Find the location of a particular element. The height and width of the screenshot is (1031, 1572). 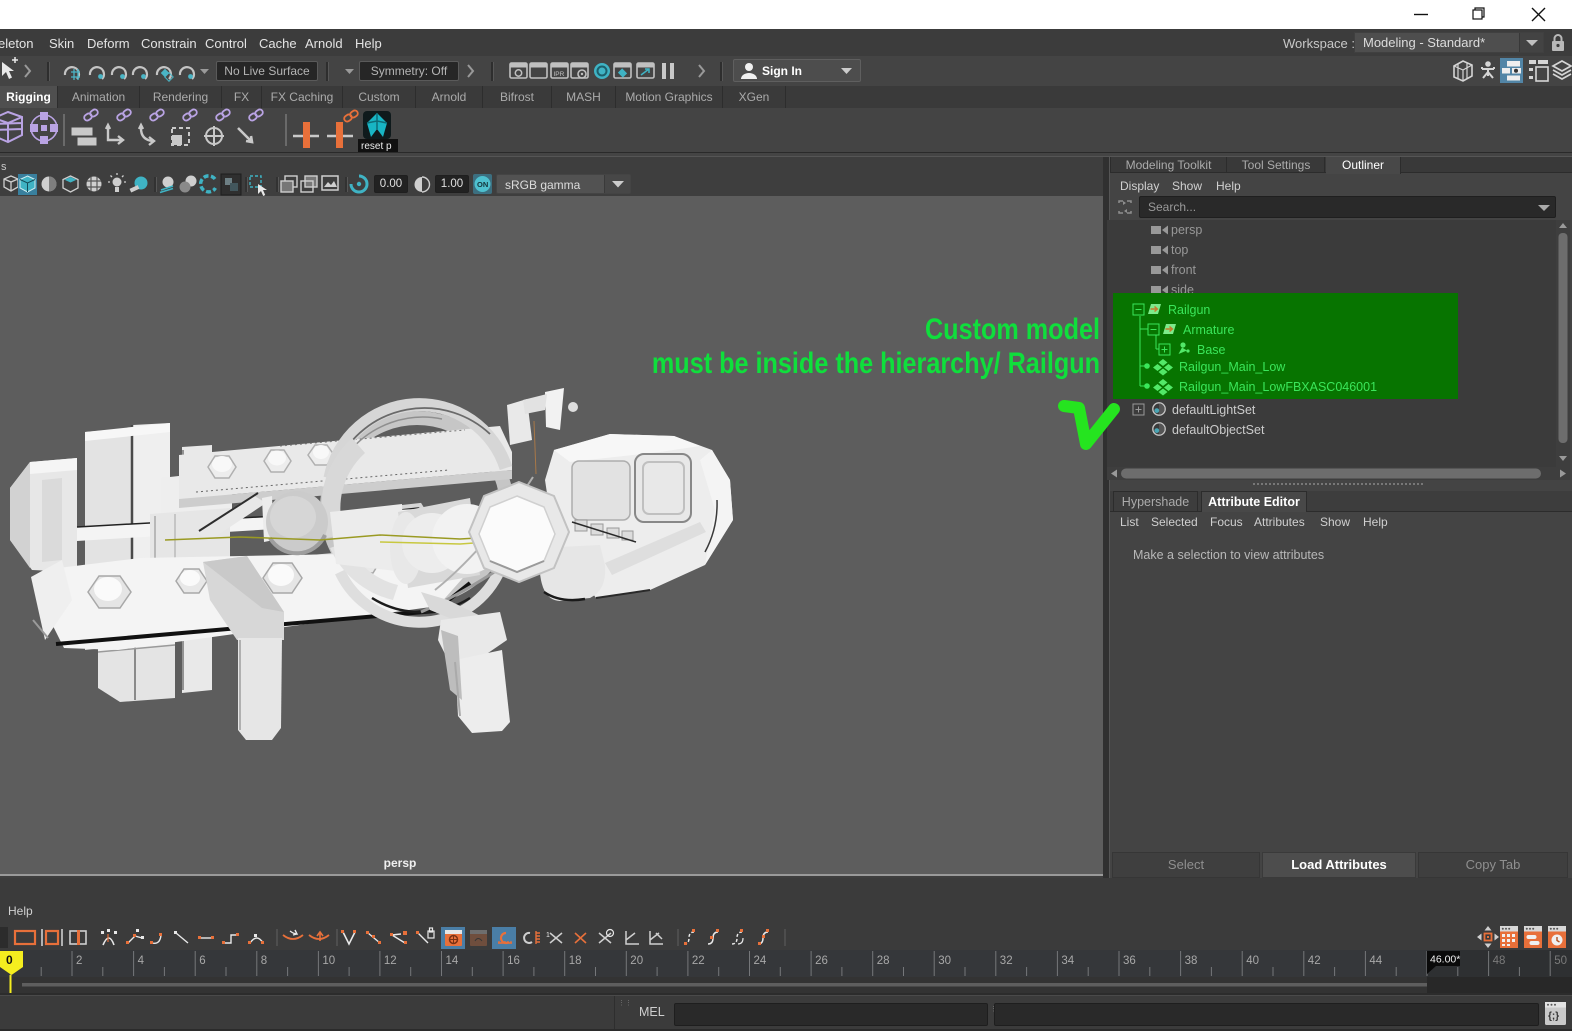

svg-text: 0 is located at coordinates (9, 960).